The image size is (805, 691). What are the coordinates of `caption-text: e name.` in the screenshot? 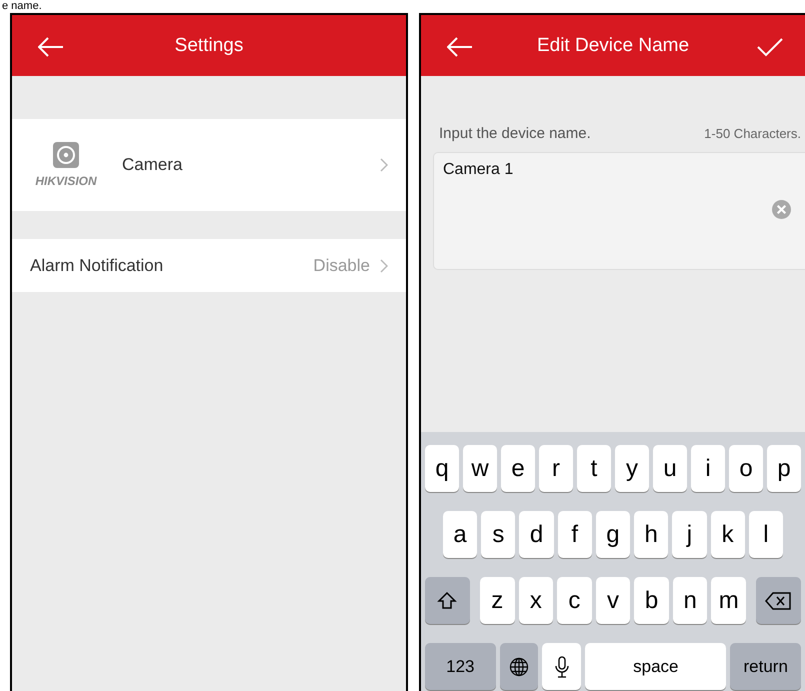 It's located at (22, 6).